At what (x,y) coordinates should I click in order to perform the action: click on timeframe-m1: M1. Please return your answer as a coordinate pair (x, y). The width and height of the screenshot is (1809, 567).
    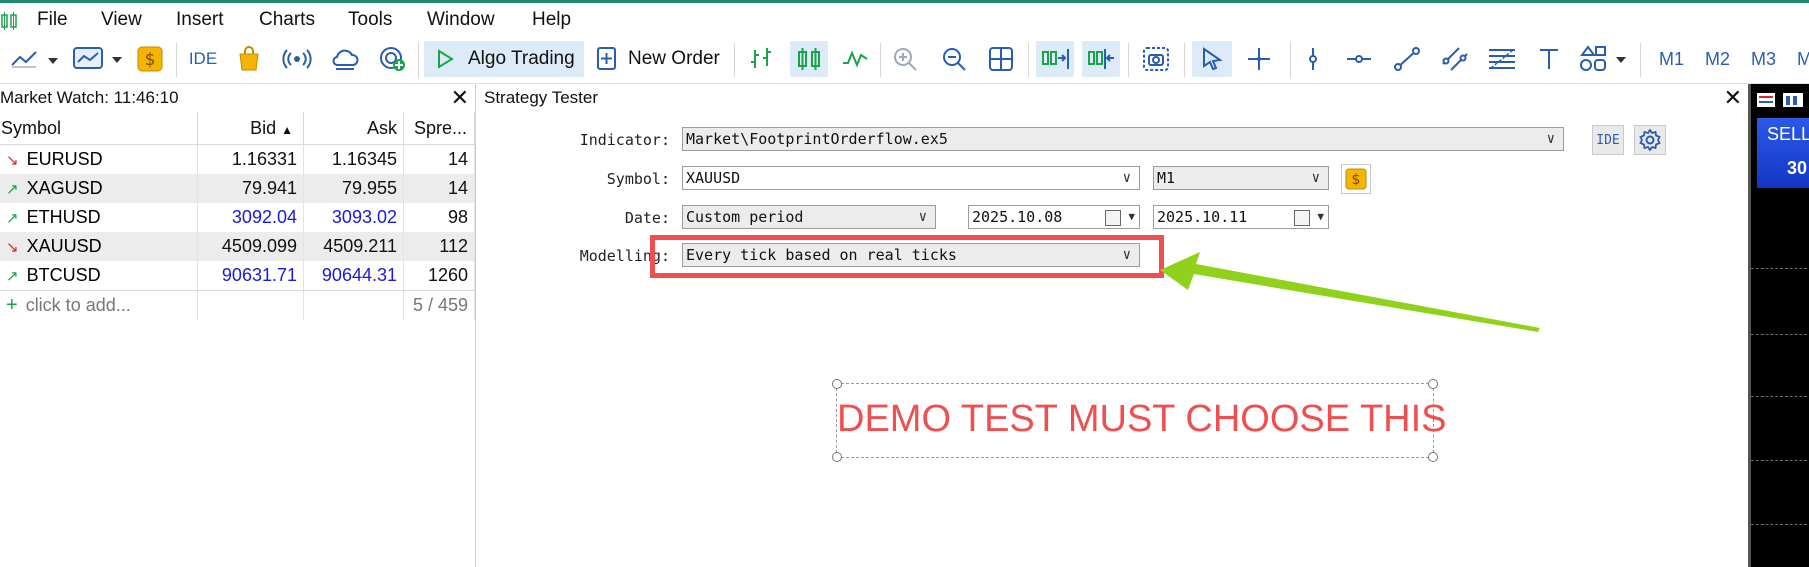
    Looking at the image, I should click on (1671, 59).